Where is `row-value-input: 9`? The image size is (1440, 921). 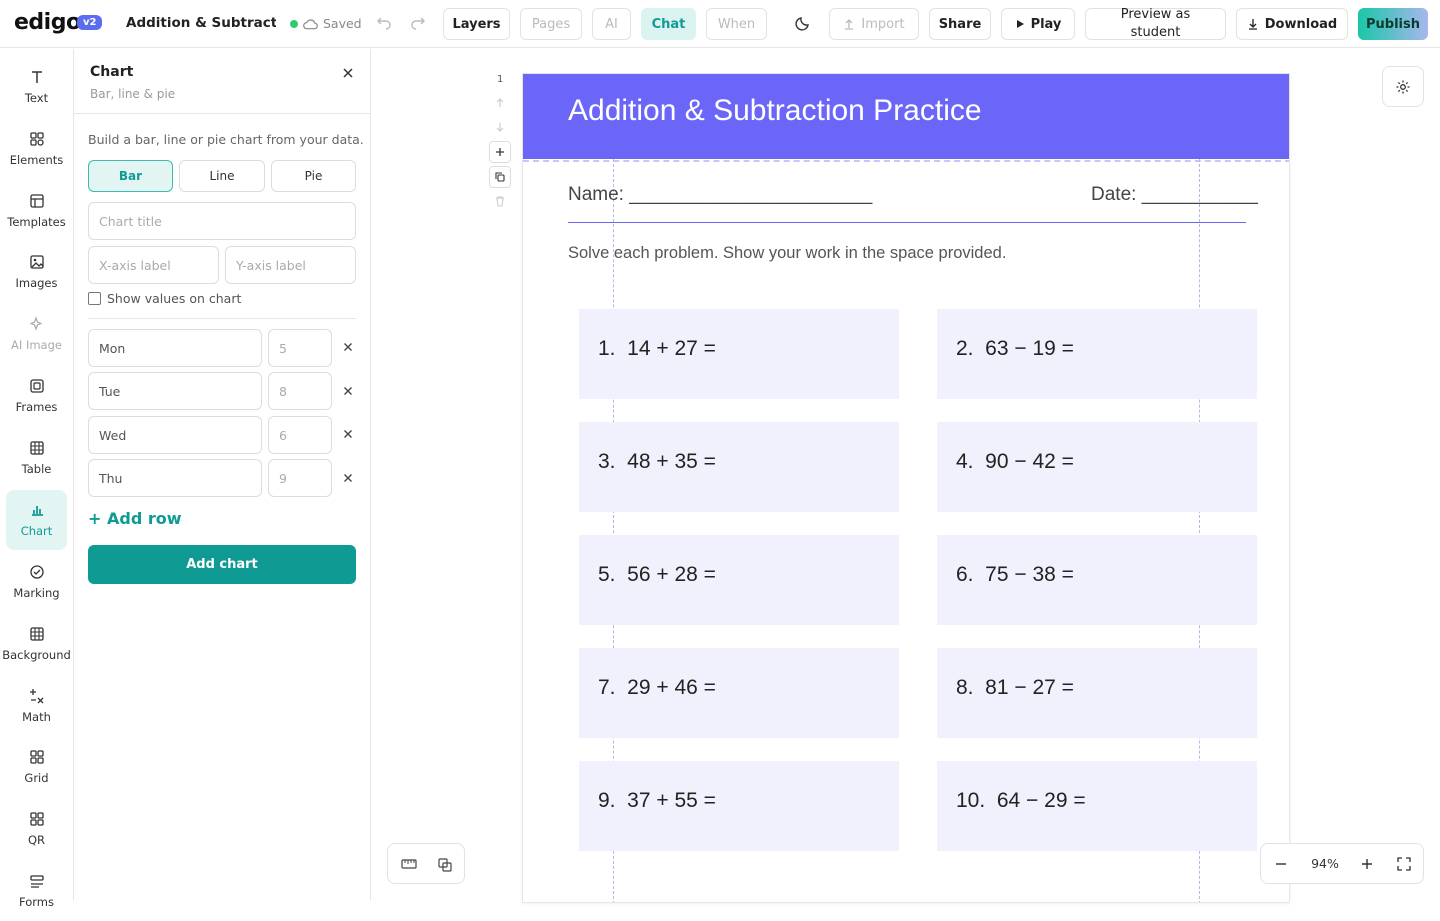 row-value-input: 9 is located at coordinates (300, 478).